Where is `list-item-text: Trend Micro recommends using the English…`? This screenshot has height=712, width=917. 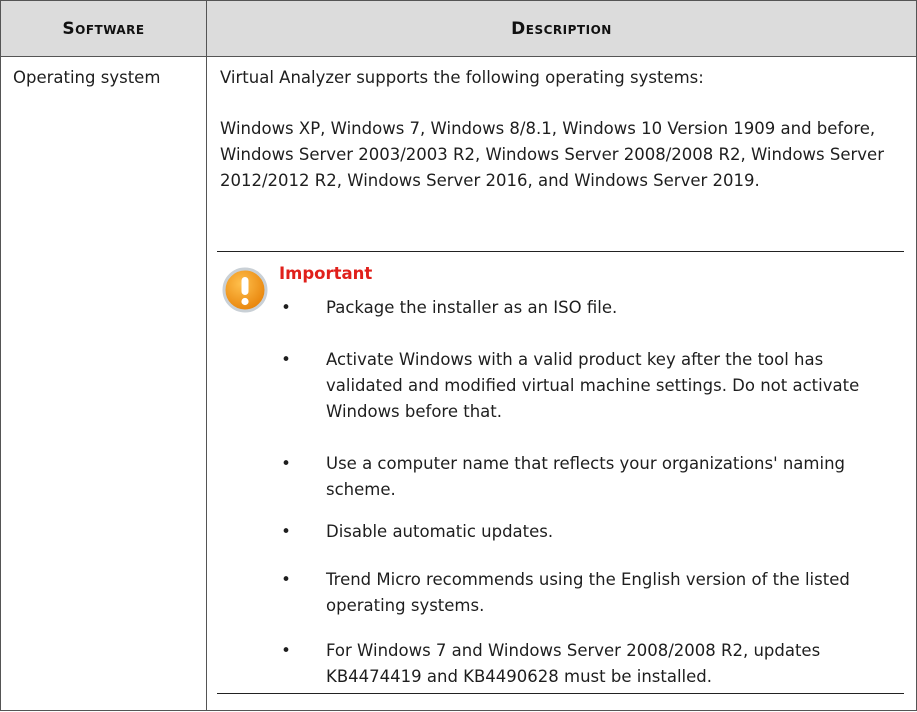
list-item-text: Trend Micro recommends using the English… is located at coordinates (588, 592).